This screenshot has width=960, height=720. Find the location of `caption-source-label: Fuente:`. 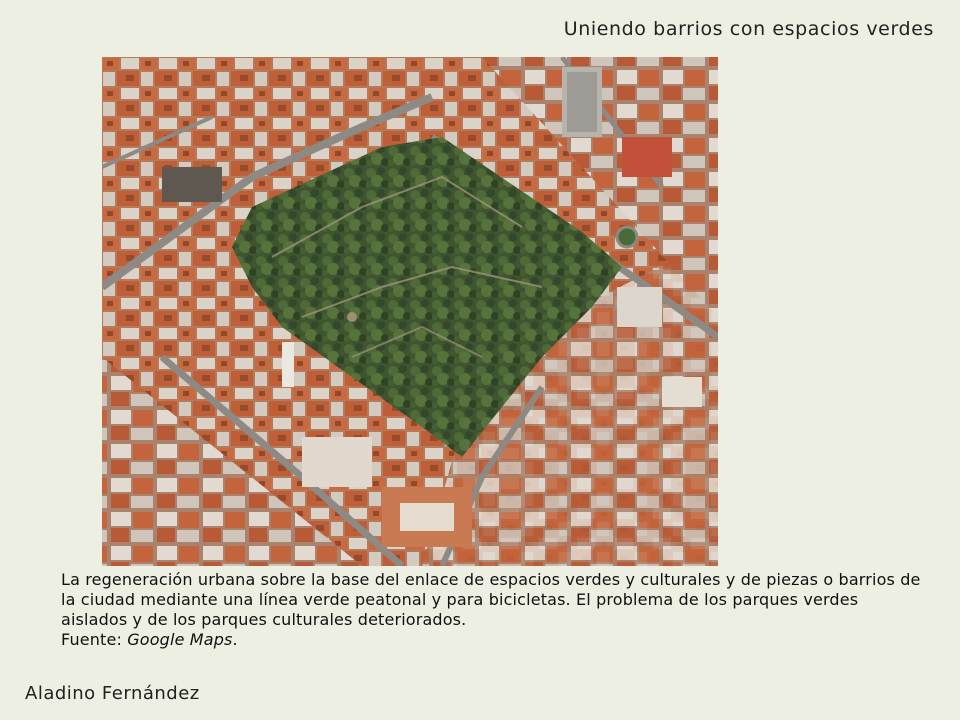

caption-source-label: Fuente: is located at coordinates (94, 639).